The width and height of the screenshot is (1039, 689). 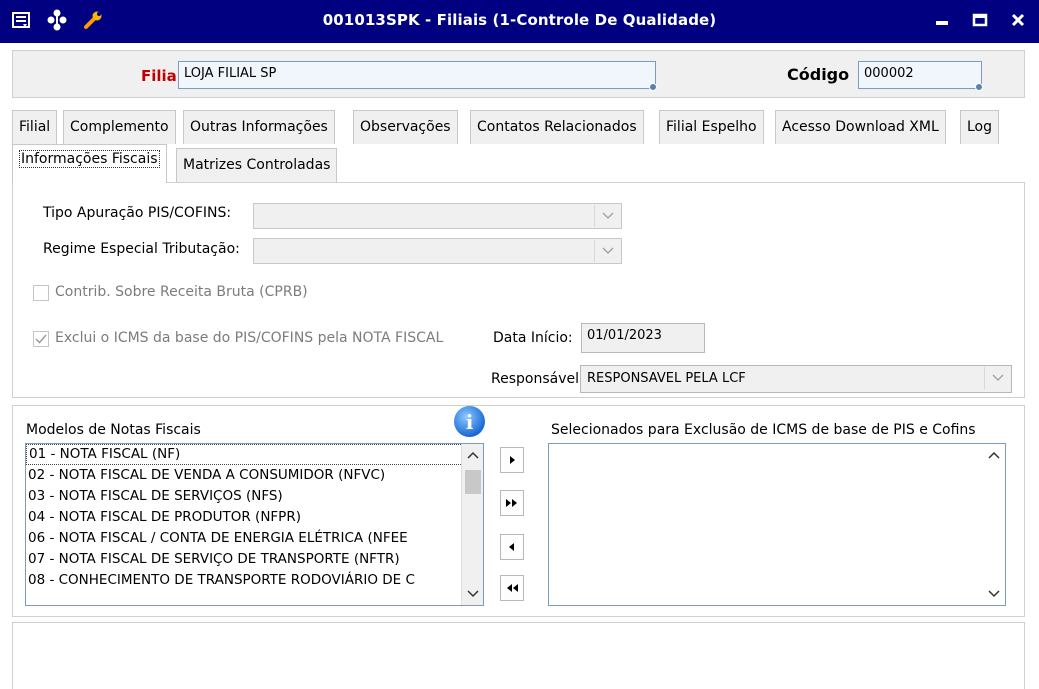 I want to click on list-item: 04 - NOTA FISCAL DE PRODUTOR (NFPR), so click(x=254, y=517).